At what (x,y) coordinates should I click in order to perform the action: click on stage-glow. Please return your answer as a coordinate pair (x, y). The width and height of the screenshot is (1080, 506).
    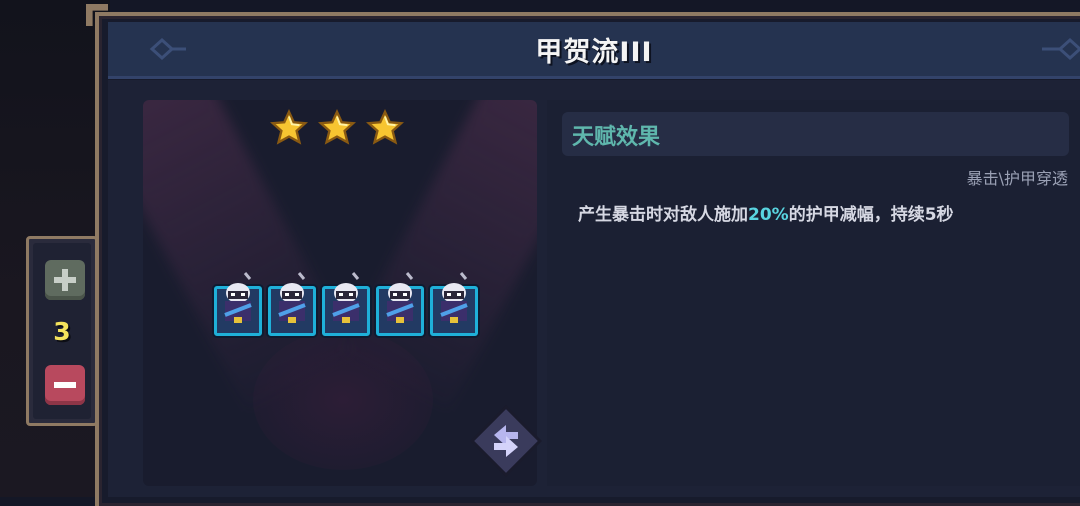
    Looking at the image, I should click on (343, 400).